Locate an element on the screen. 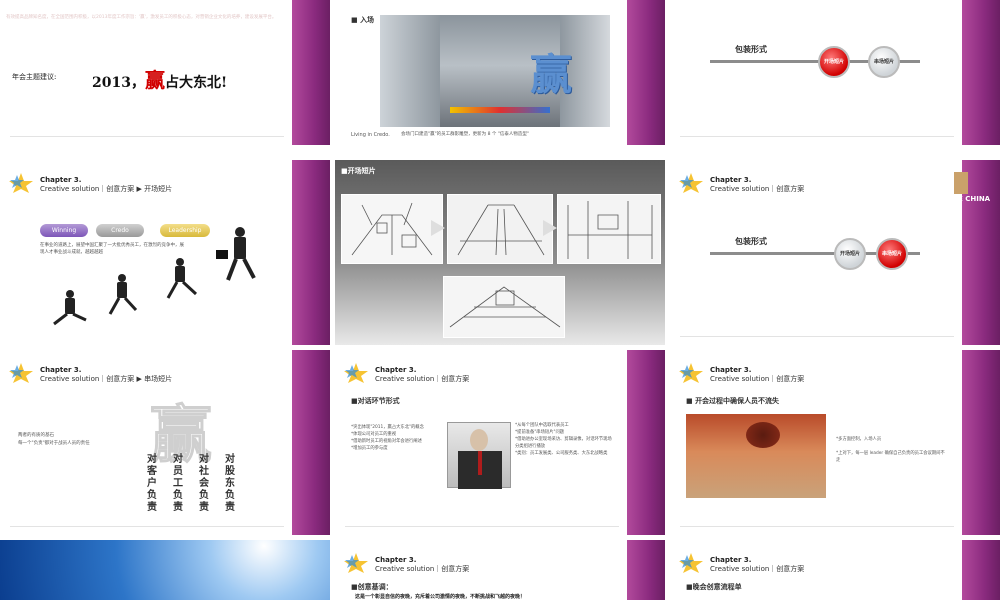 The image size is (1000, 600). bullet-line: *提前准备"串场短片"问题 is located at coordinates (540, 432).